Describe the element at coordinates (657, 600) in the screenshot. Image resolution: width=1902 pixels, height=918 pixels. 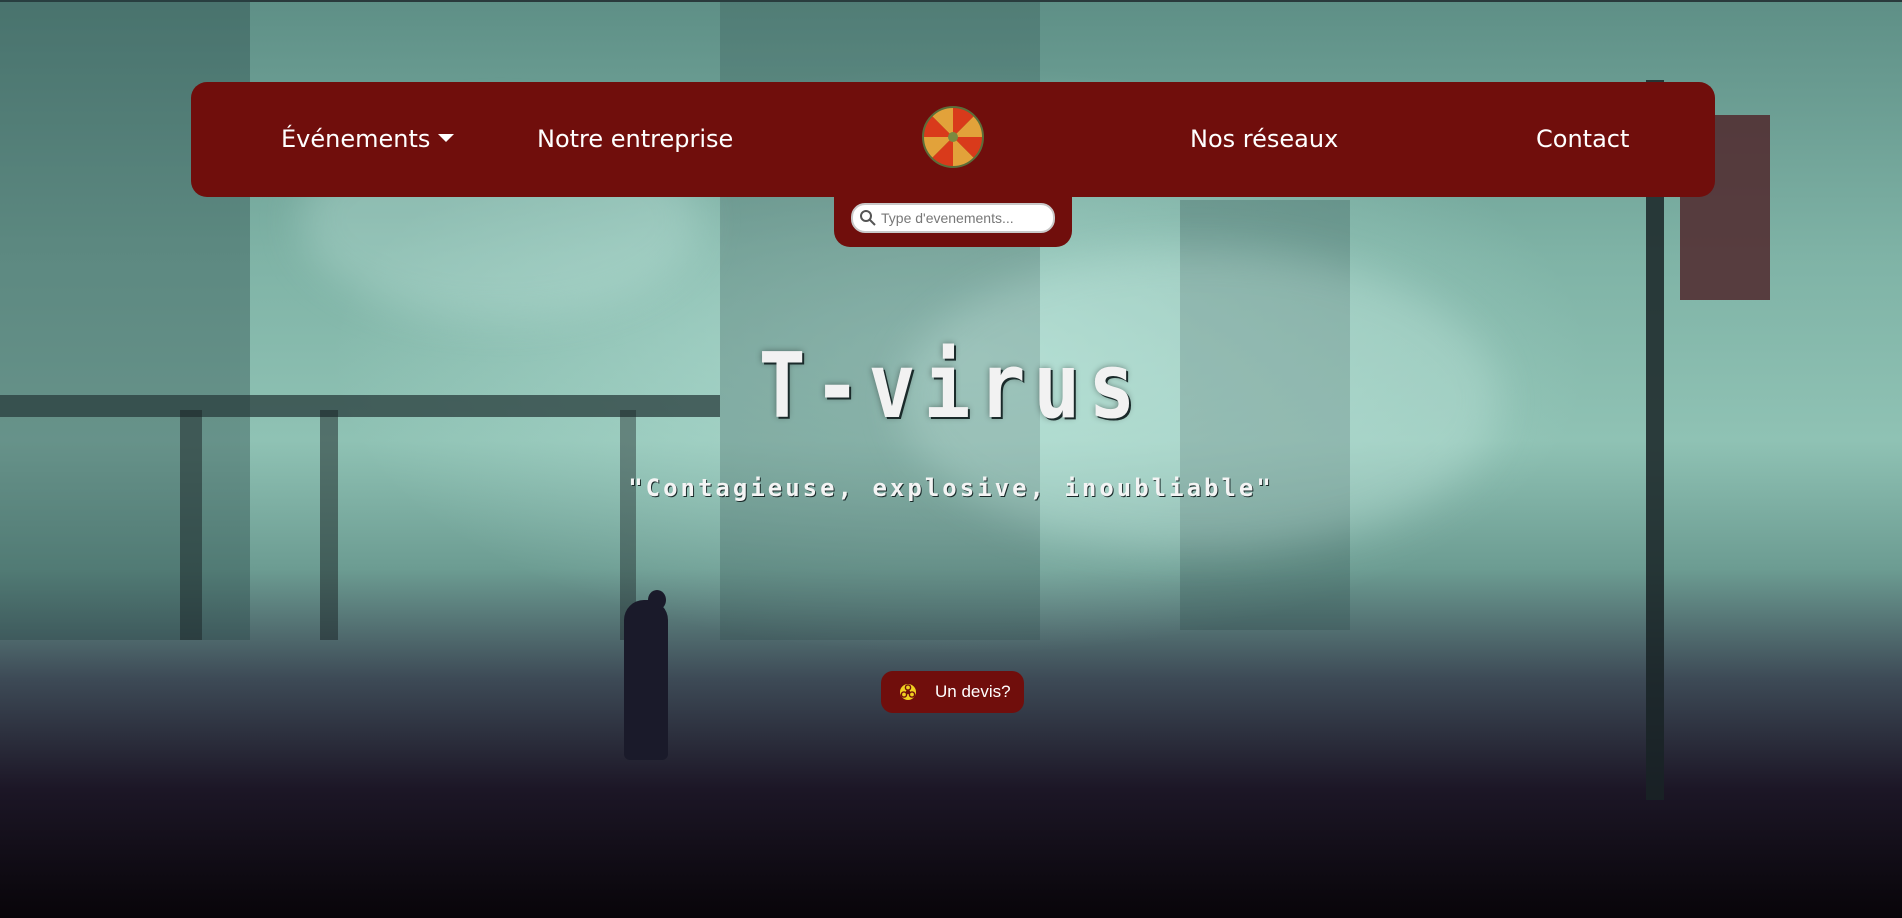
I see `person-head` at that location.